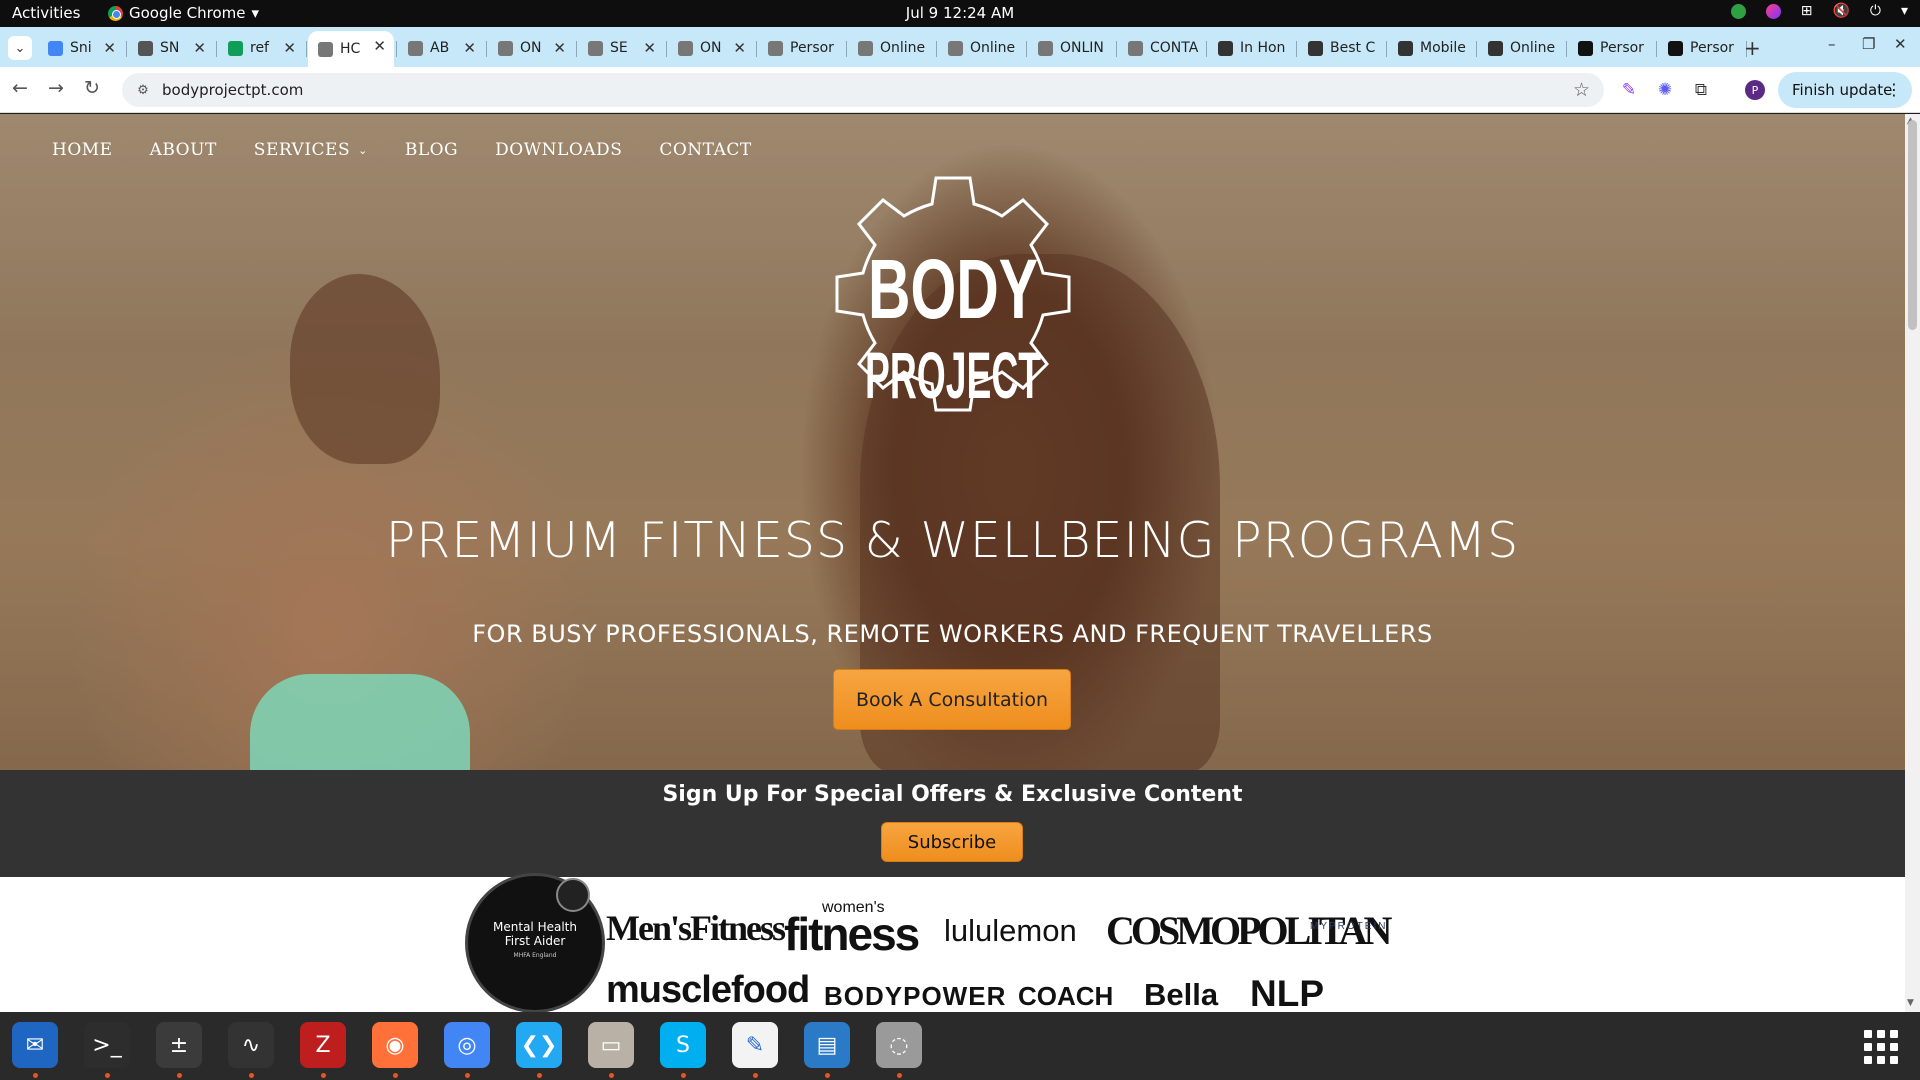 This screenshot has height=1080, width=1920. I want to click on book-consultation-button: Book A Consultation, so click(952, 699).